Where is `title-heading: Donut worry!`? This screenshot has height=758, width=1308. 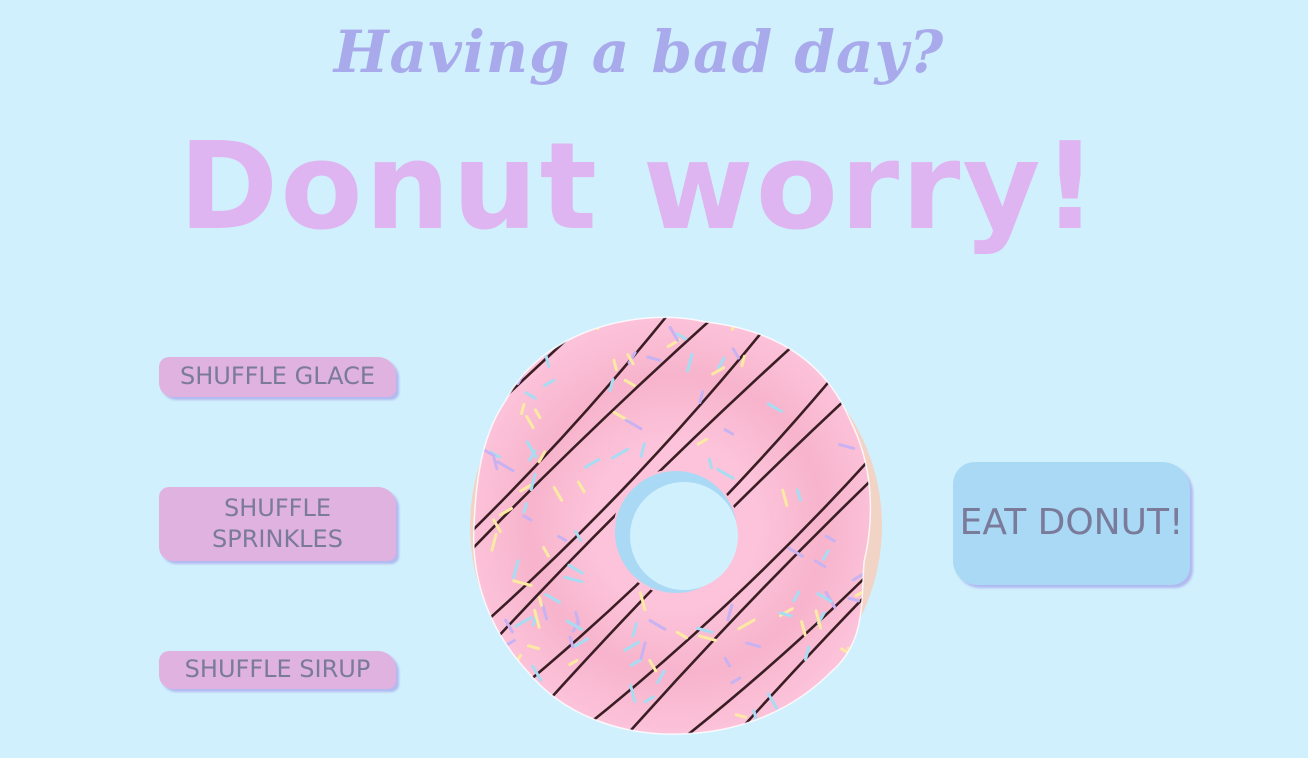
title-heading: Donut worry! is located at coordinates (639, 187).